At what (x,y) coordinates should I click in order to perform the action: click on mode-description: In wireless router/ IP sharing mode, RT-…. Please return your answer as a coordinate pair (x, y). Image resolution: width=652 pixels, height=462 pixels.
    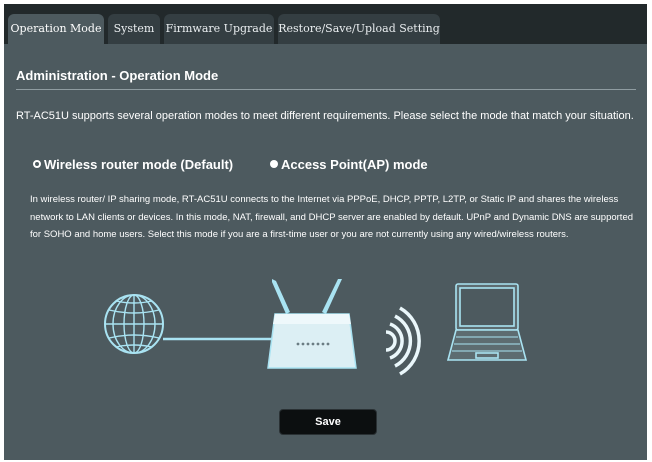
    Looking at the image, I should click on (332, 217).